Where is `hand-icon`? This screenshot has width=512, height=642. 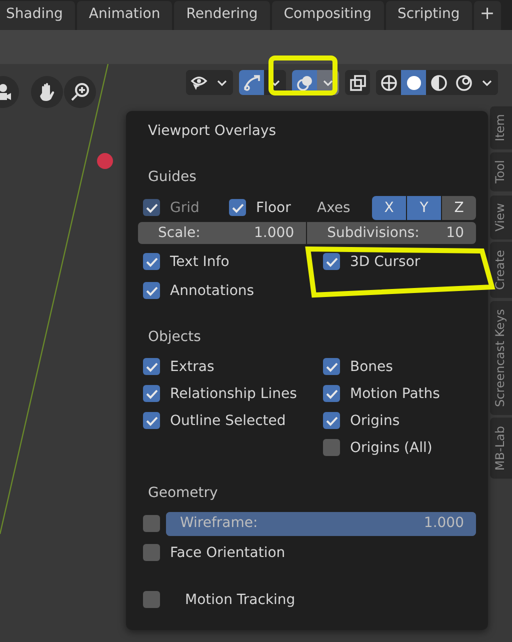
hand-icon is located at coordinates (47, 92).